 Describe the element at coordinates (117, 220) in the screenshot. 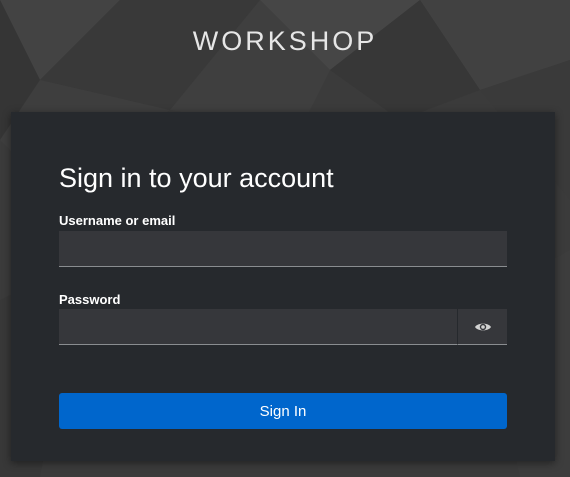

I see `username-label: Username or email` at that location.